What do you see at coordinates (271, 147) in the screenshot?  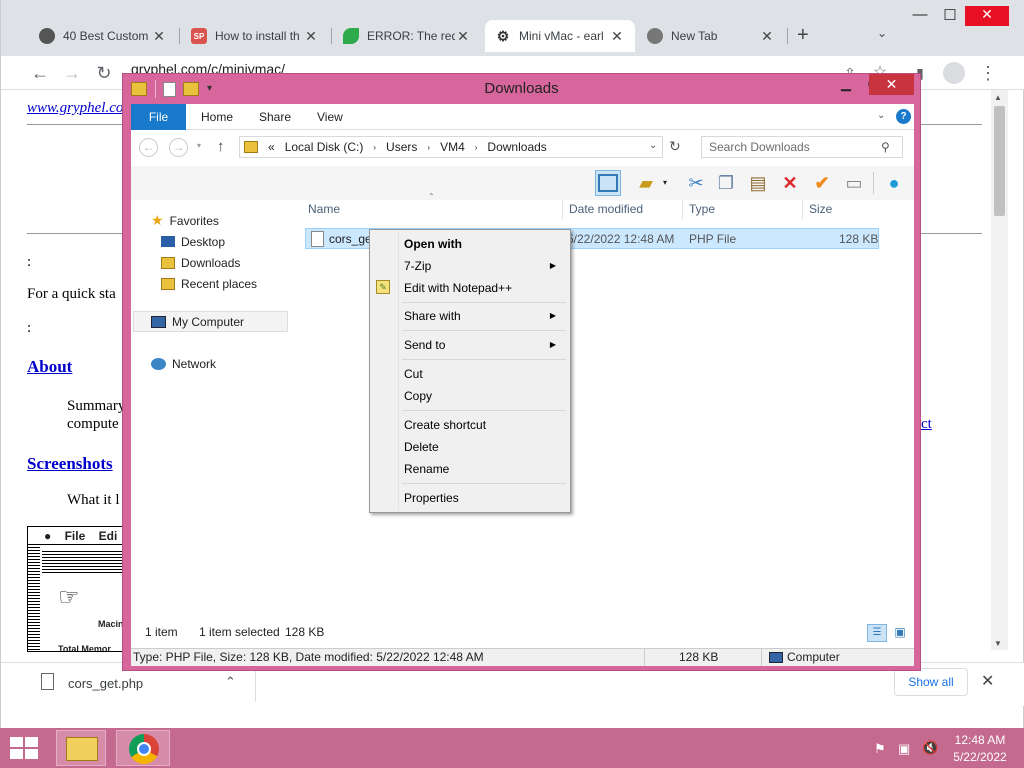 I see `breadcrumb-overflow: «` at bounding box center [271, 147].